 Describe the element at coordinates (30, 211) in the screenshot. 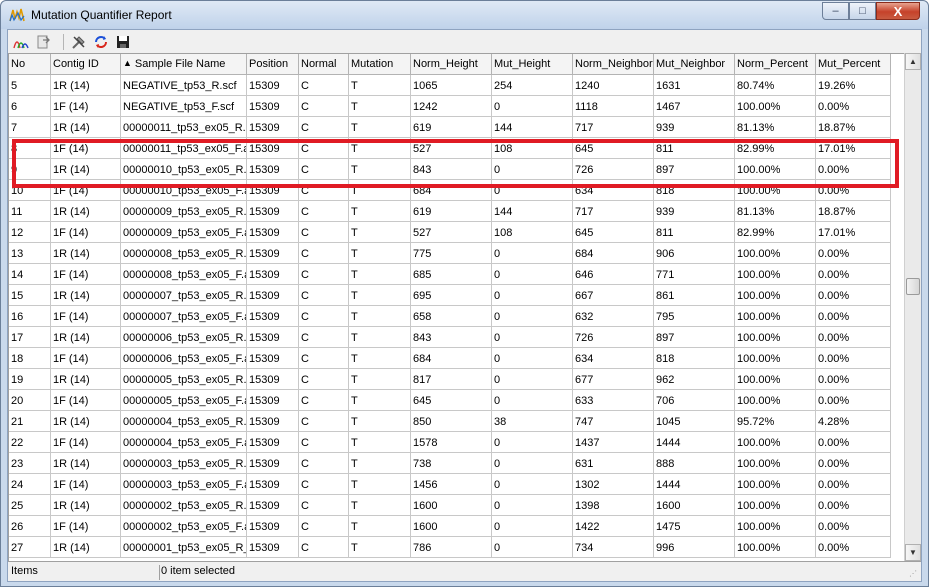

I see `table-cell: 11` at that location.